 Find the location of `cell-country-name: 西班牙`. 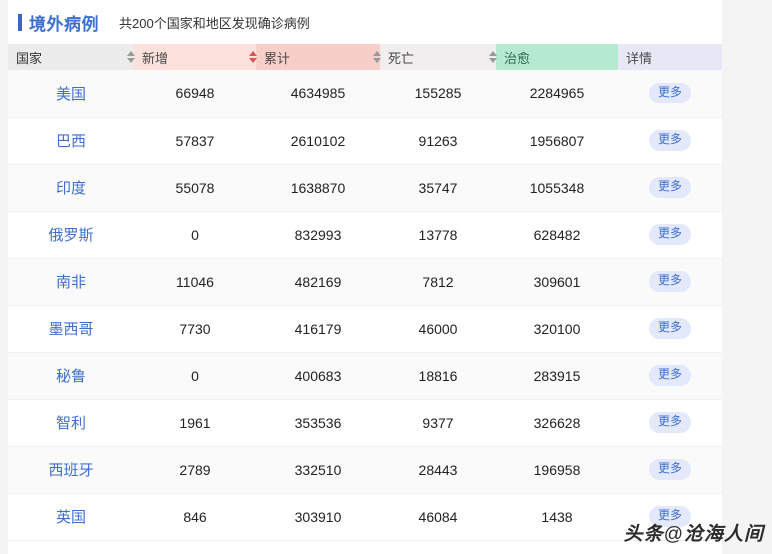

cell-country-name: 西班牙 is located at coordinates (71, 470).